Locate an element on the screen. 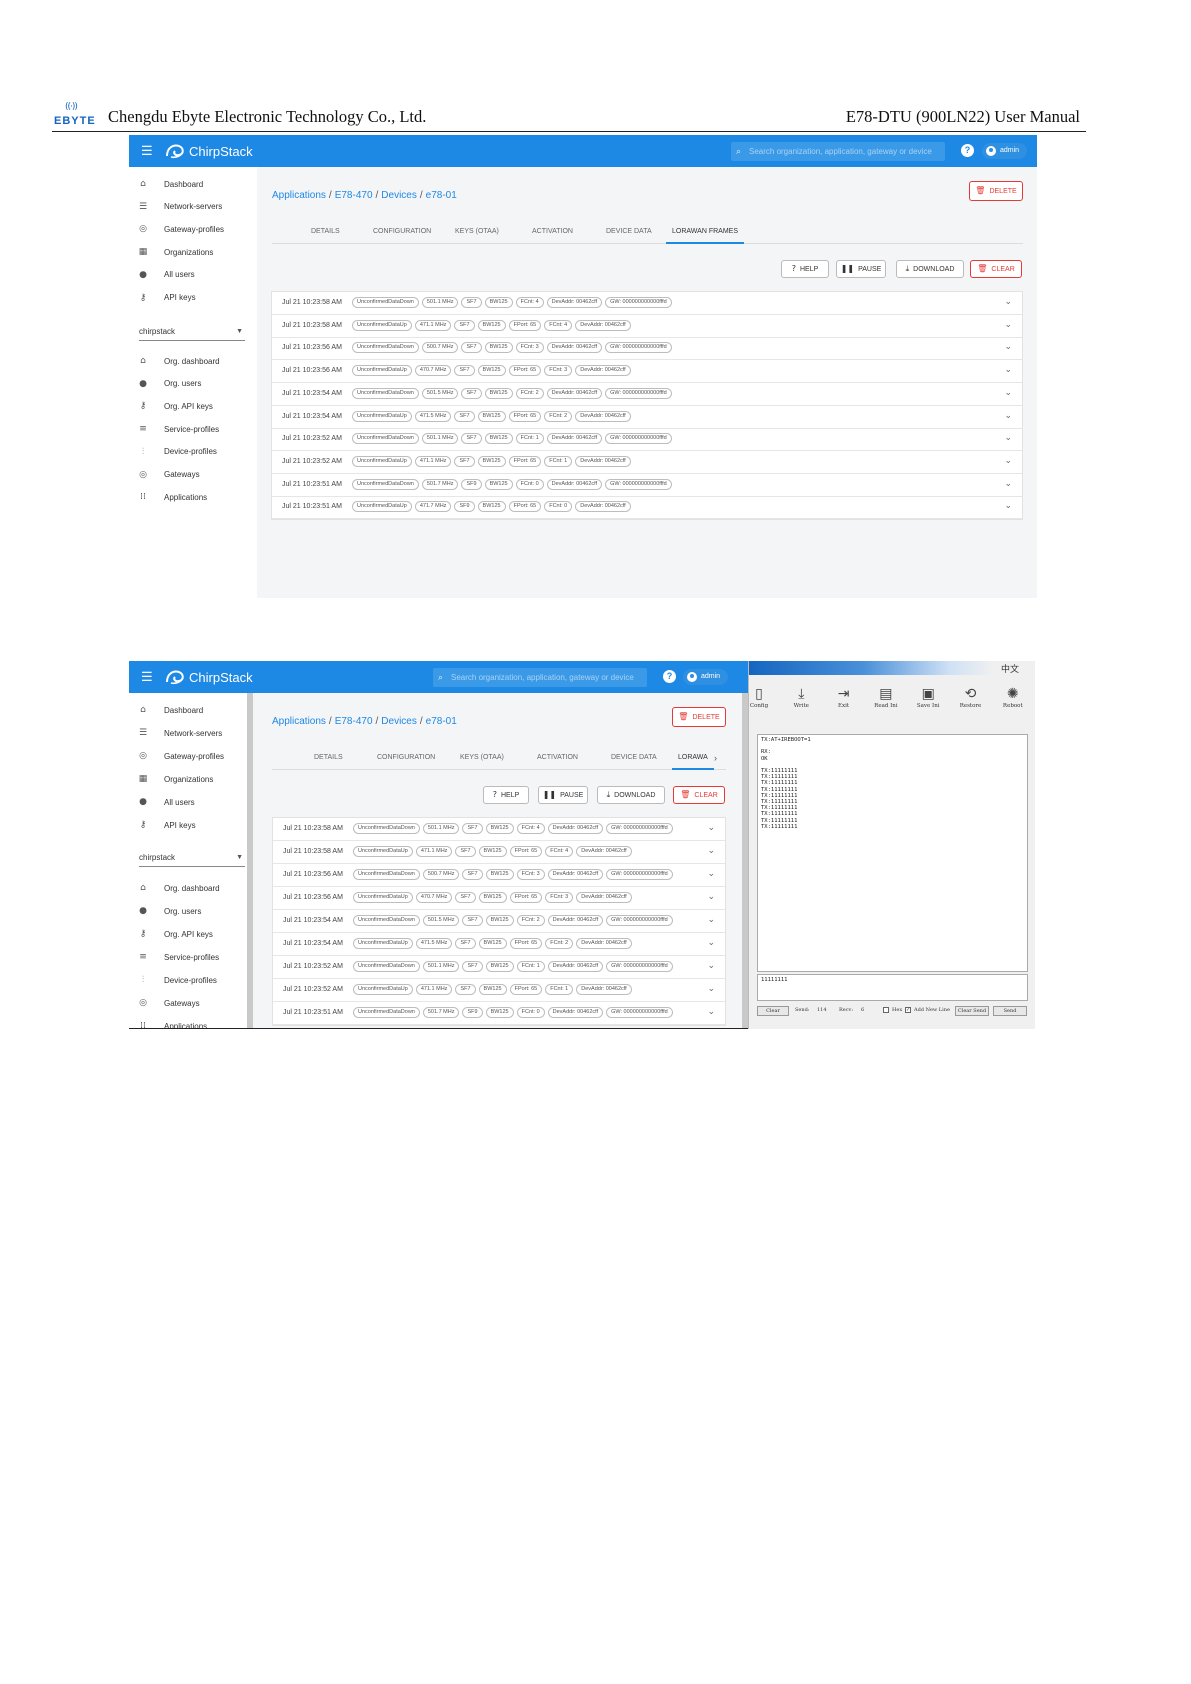  tab-lorawan-frames: LORAWA is located at coordinates (693, 758).